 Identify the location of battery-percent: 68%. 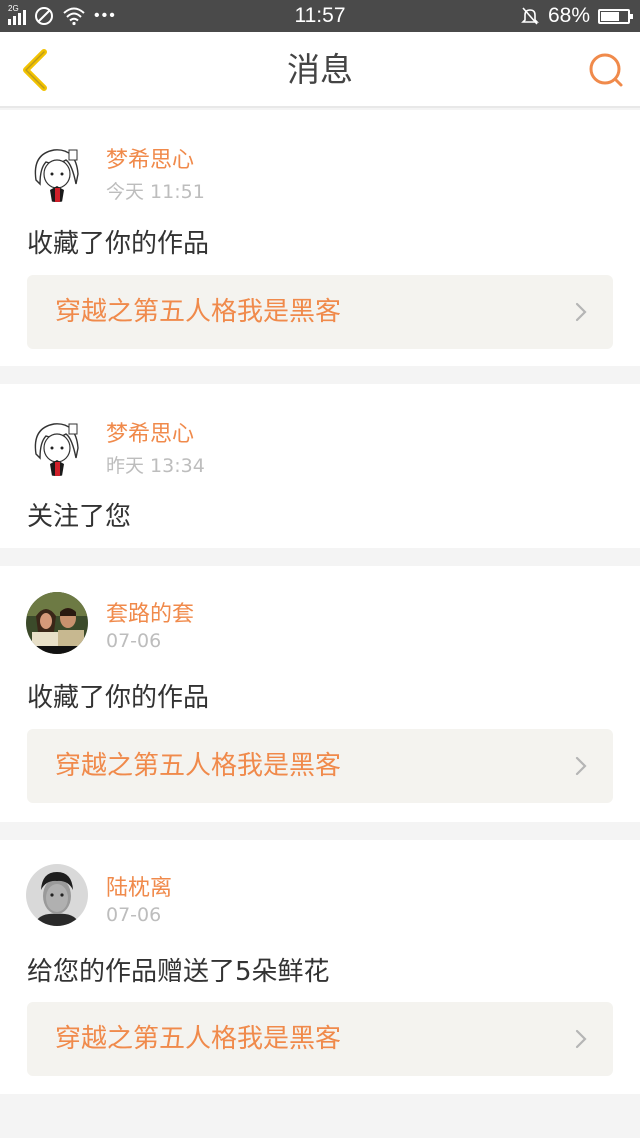
(568, 15).